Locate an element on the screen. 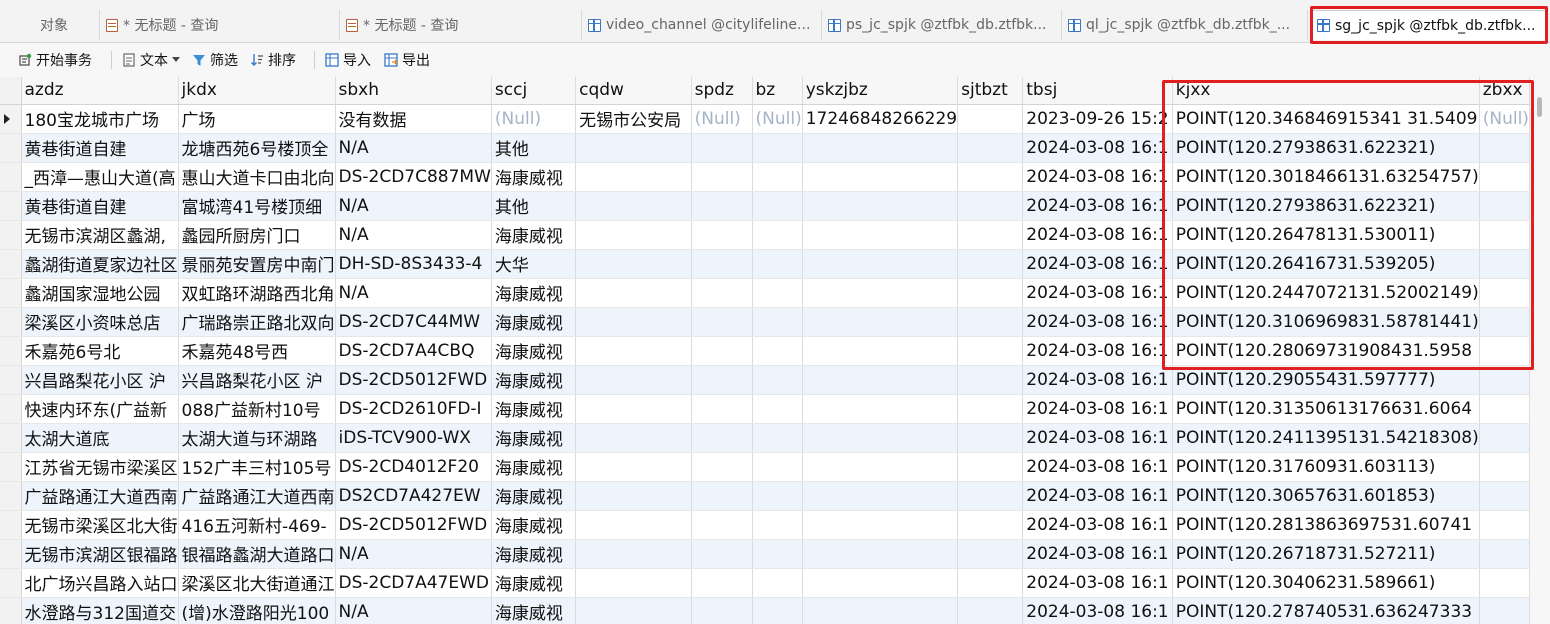  cell-kjxx: POINT(120.27938631.622321) is located at coordinates (1326, 148).